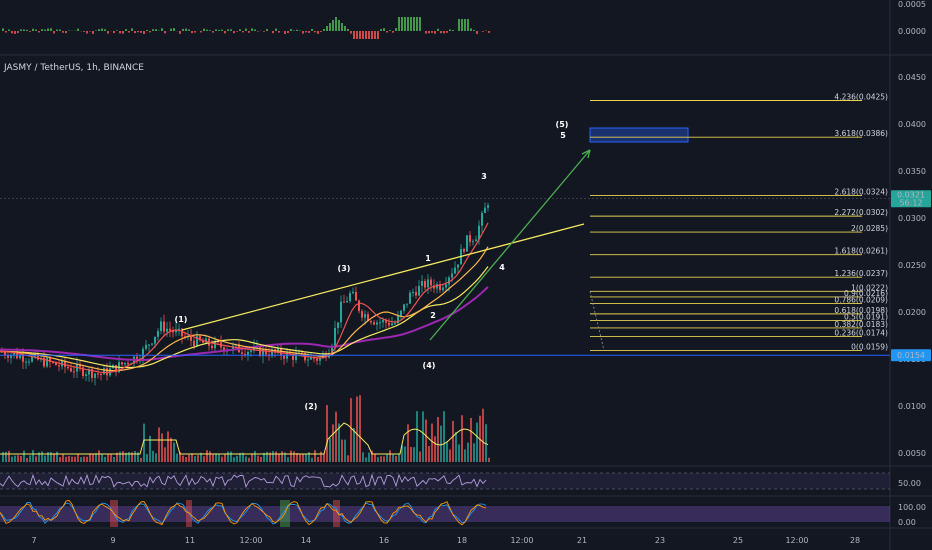  What do you see at coordinates (246, 28) in the screenshot?
I see `macd-histogram-pane` at bounding box center [246, 28].